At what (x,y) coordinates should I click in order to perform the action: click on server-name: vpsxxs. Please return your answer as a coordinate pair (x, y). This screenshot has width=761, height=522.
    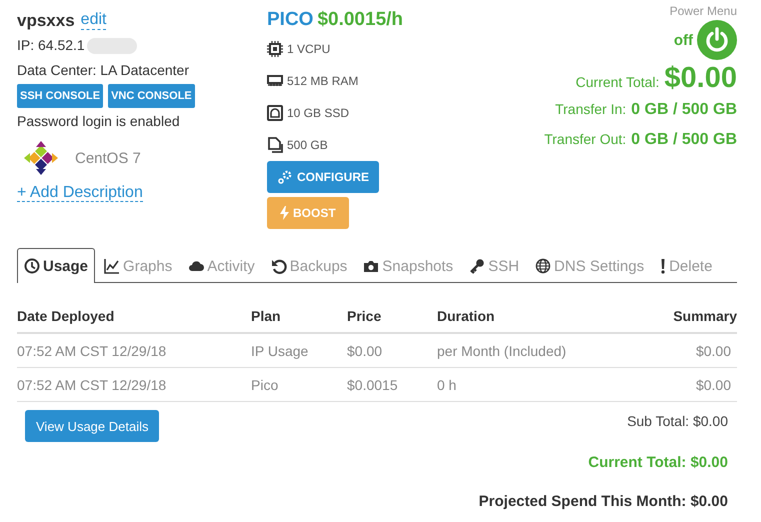
    Looking at the image, I should click on (46, 21).